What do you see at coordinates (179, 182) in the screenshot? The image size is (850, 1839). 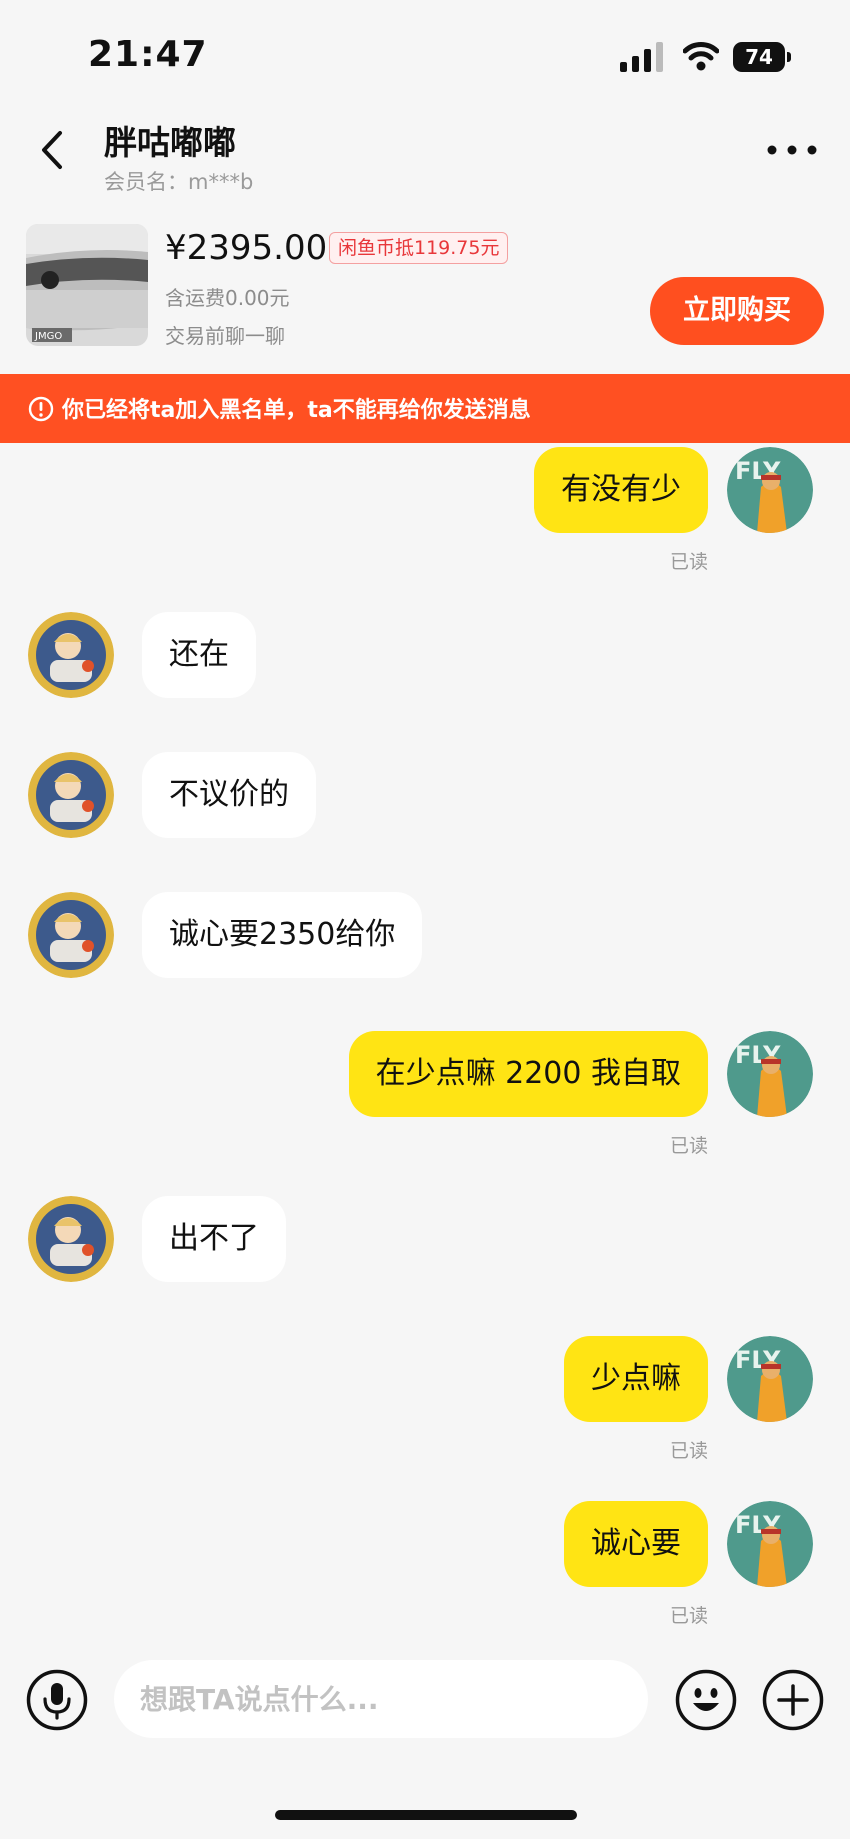 I see `member-name: 会员名：m***b` at bounding box center [179, 182].